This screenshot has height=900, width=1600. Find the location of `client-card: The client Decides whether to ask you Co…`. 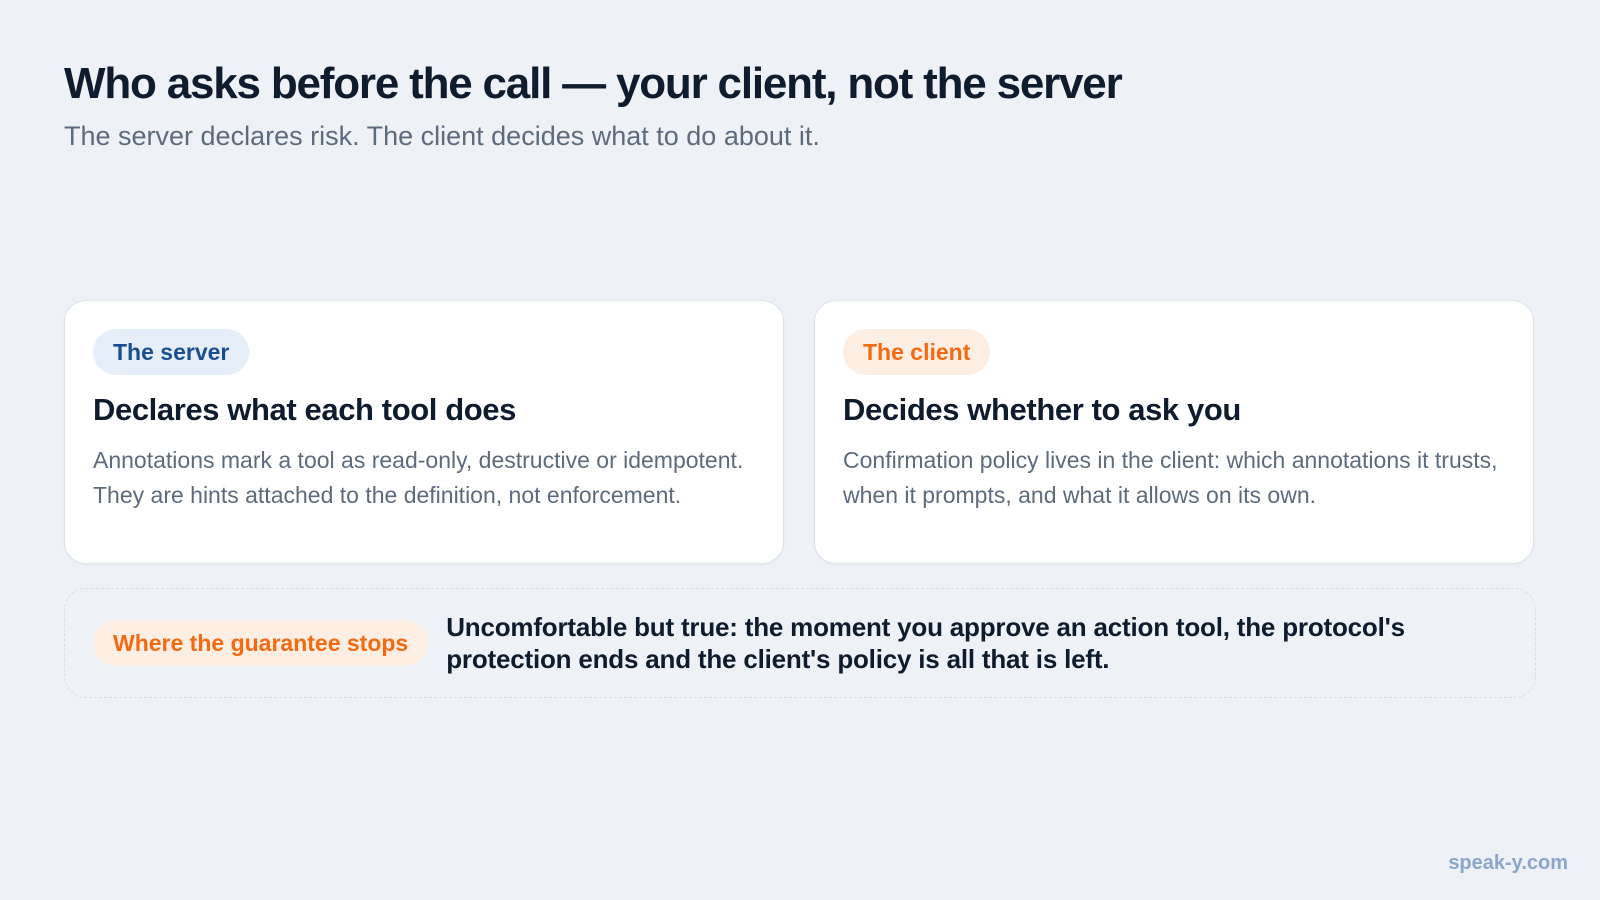

client-card: The client Decides whether to ask you Co… is located at coordinates (1174, 432).